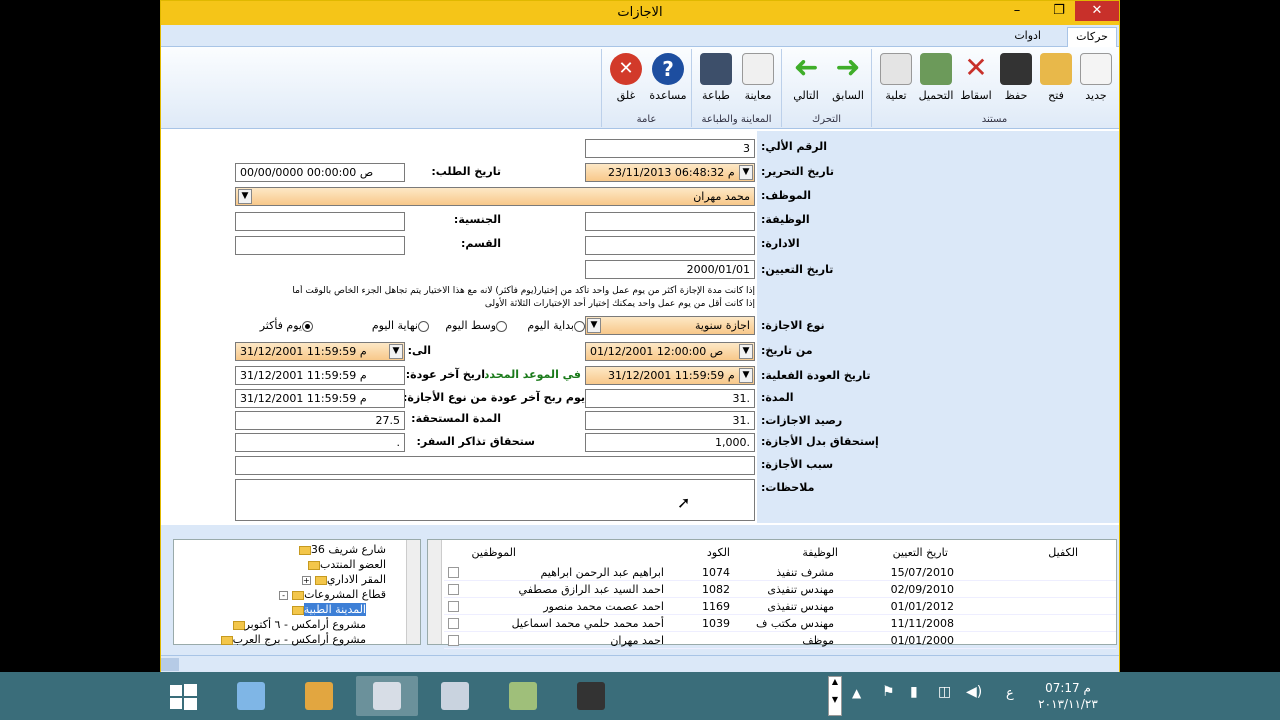 The height and width of the screenshot is (720, 1280). Describe the element at coordinates (345, 594) in the screenshot. I see `tree-item-label: قطاع المشروعات` at that location.